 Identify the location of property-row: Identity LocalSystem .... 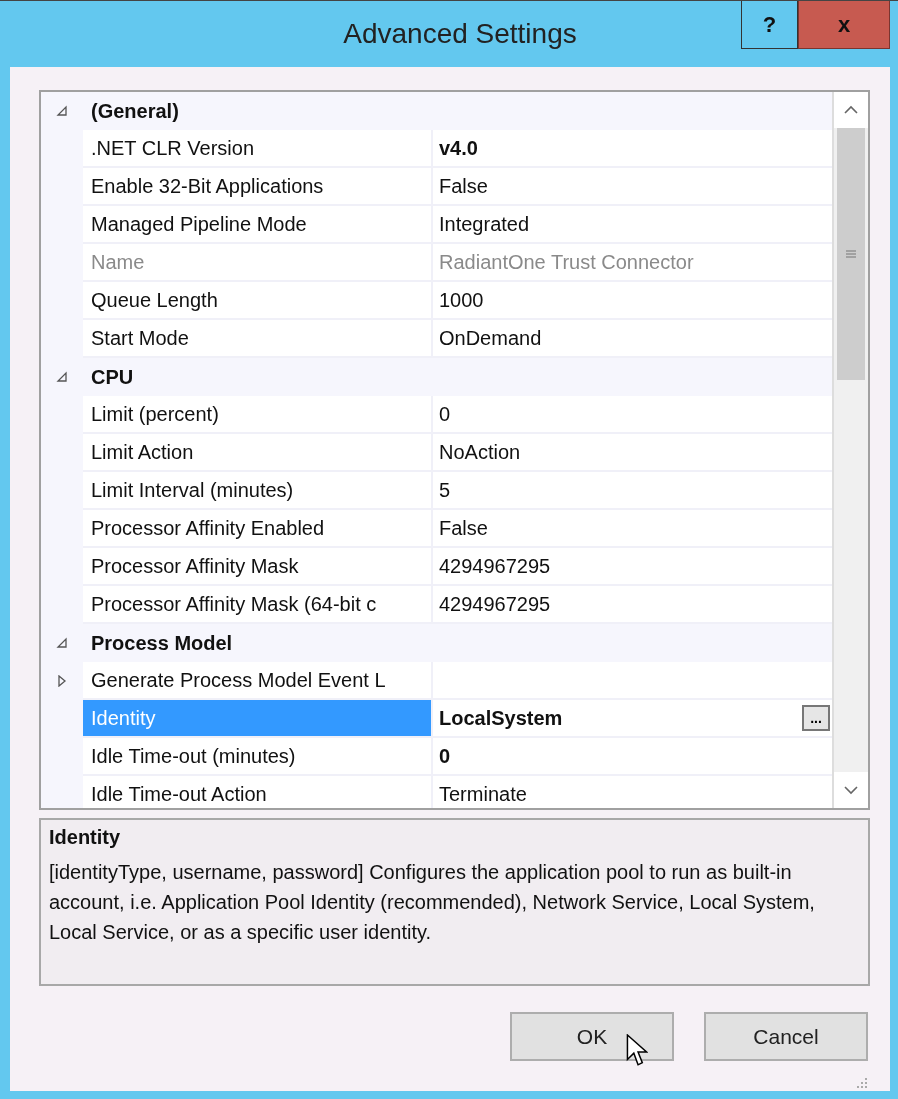
(457, 719).